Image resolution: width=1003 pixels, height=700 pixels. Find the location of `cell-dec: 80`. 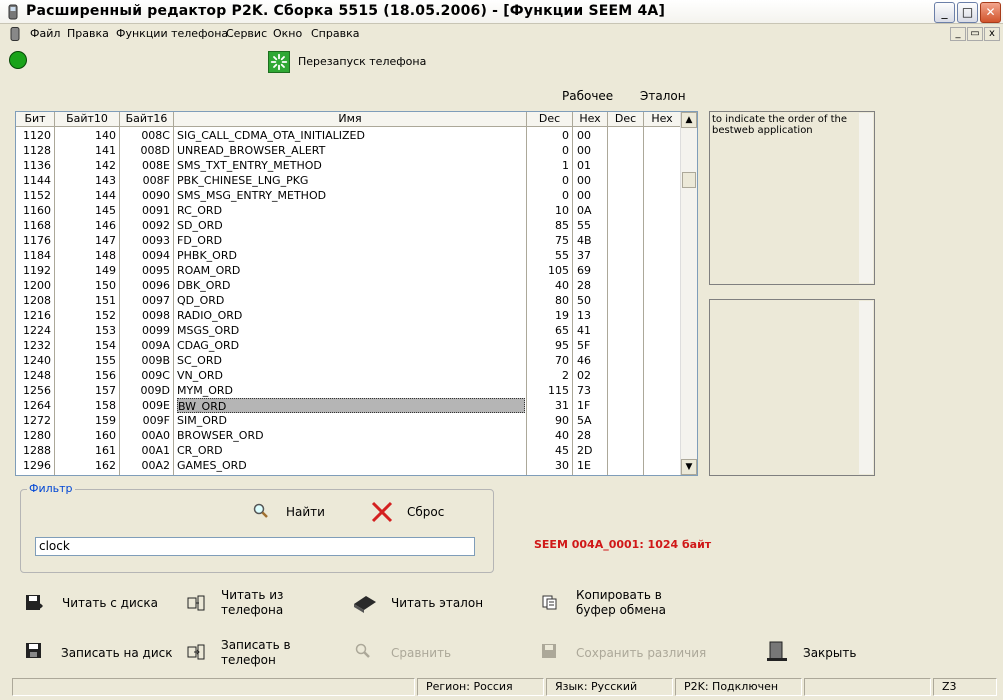

cell-dec: 80 is located at coordinates (562, 300).